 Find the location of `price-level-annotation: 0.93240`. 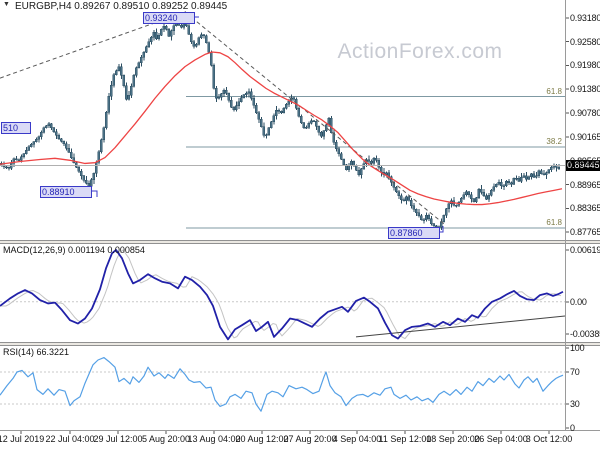

price-level-annotation: 0.93240 is located at coordinates (169, 18).